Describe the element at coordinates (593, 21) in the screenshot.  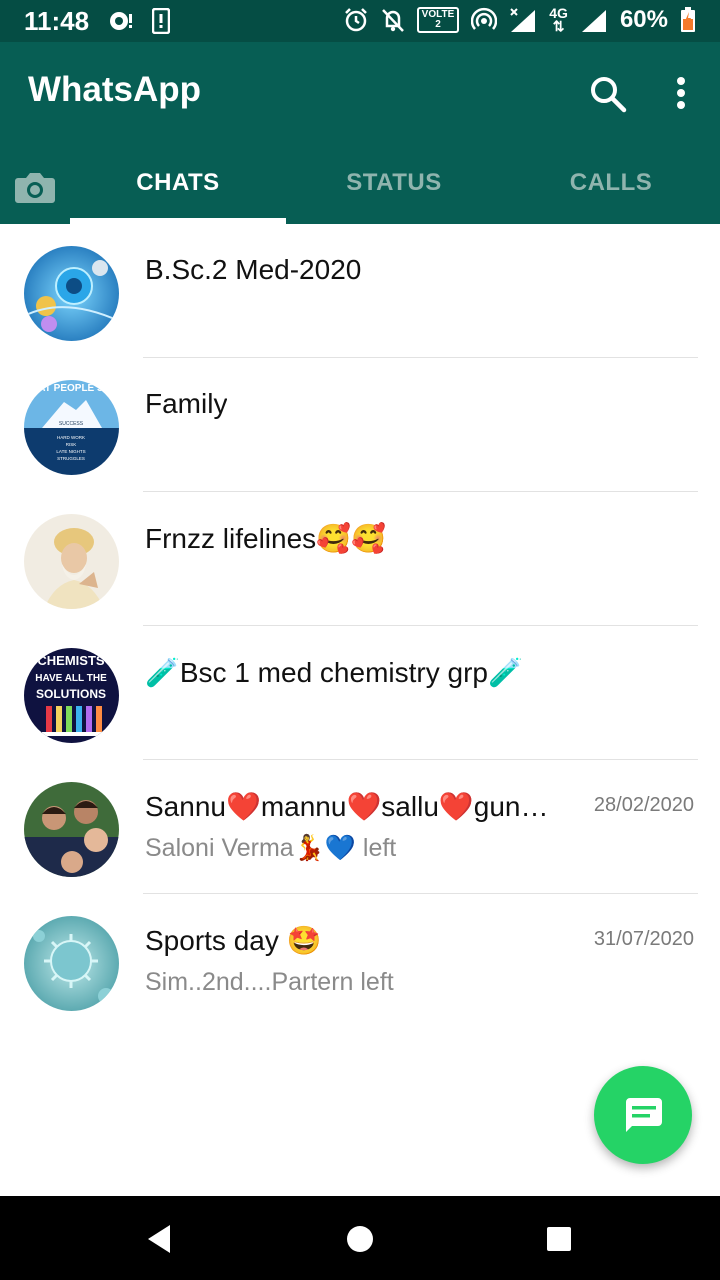
I see `signal-strength-icon` at that location.